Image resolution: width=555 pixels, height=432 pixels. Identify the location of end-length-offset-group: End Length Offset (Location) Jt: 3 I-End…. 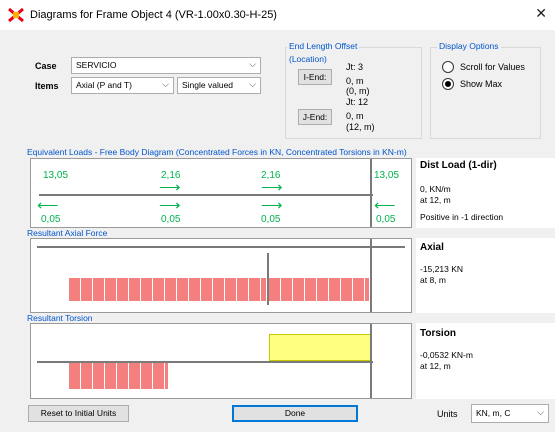
(353, 90).